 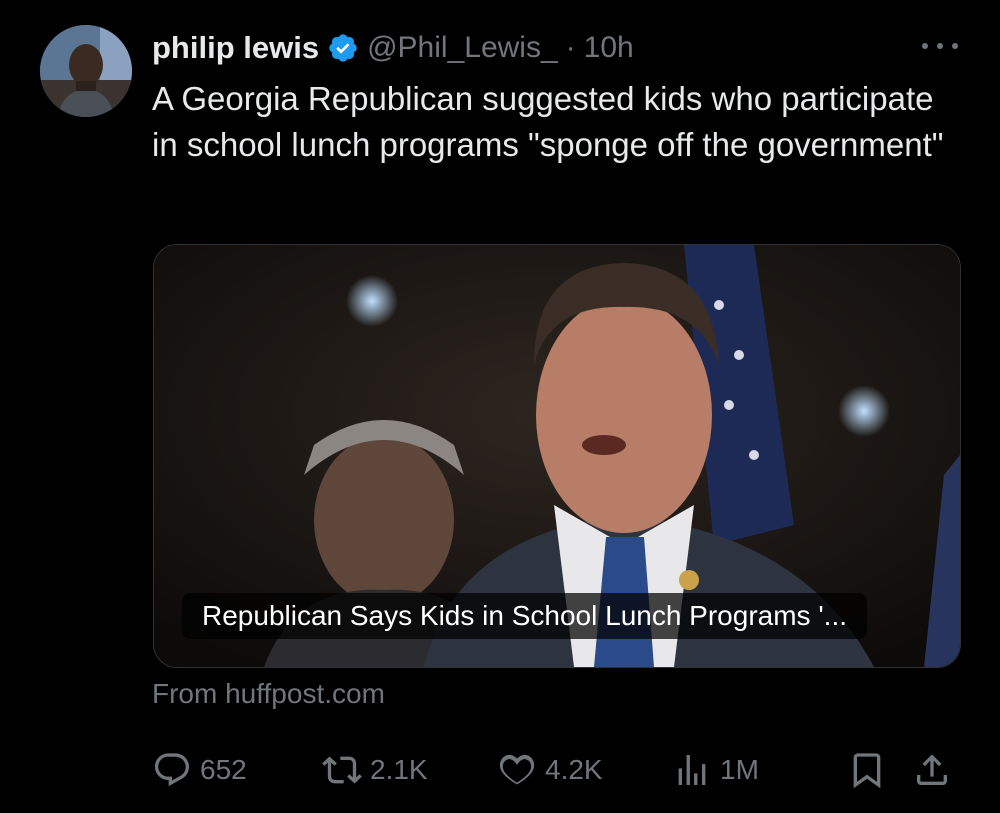 I want to click on like-button: 4.2K, so click(x=550, y=770).